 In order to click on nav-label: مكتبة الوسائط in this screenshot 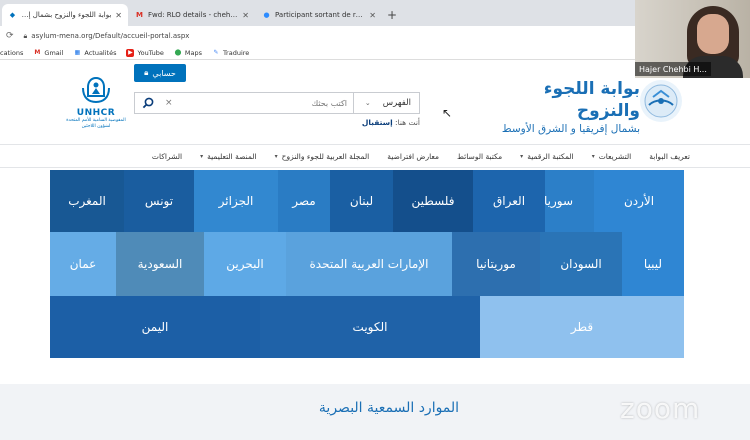, I will do `click(480, 156)`.